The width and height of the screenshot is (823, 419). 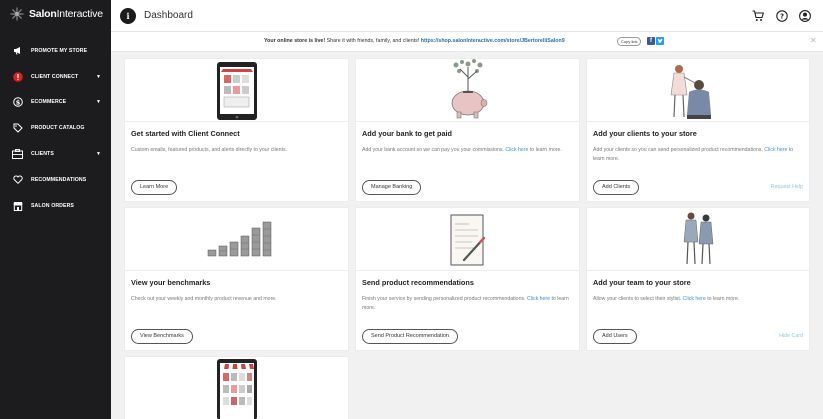 I want to click on sidebar-item-label: CLIENTS, so click(x=42, y=154).